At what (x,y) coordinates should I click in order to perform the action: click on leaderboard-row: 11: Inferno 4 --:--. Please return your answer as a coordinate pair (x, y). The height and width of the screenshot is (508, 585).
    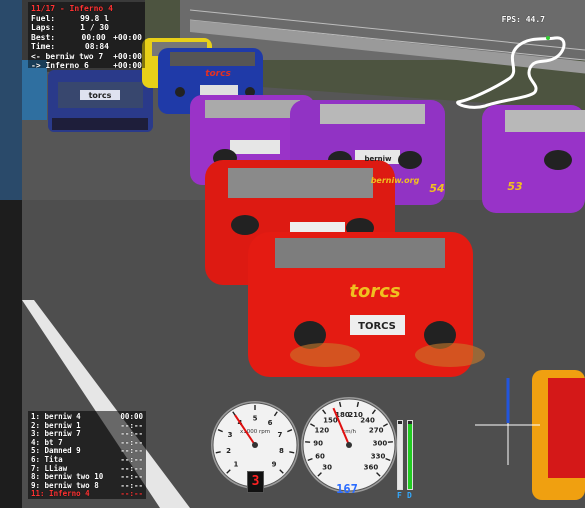
    Looking at the image, I should click on (87, 494).